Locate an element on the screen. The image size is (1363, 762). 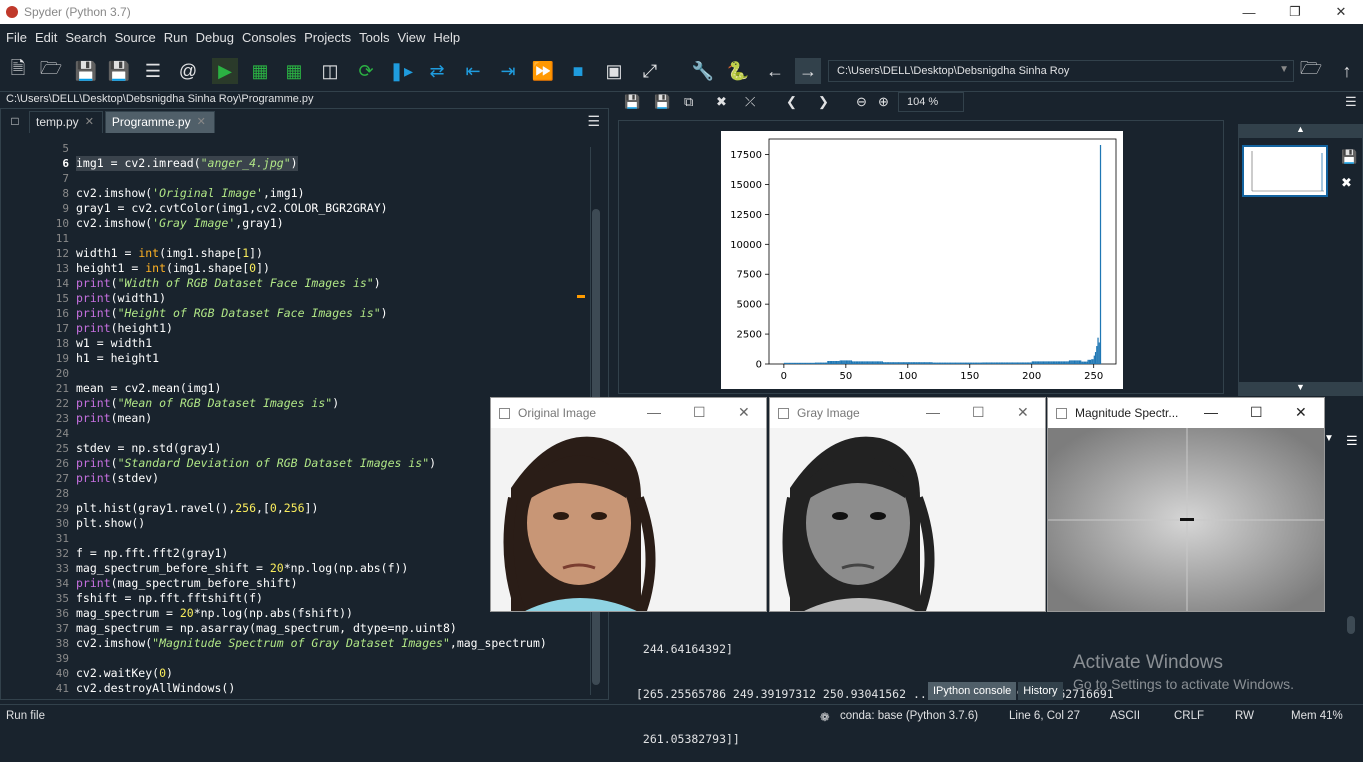
code-line: 6 img1 = cv2.imread("anger_4.jpg") is located at coordinates (303, 163).